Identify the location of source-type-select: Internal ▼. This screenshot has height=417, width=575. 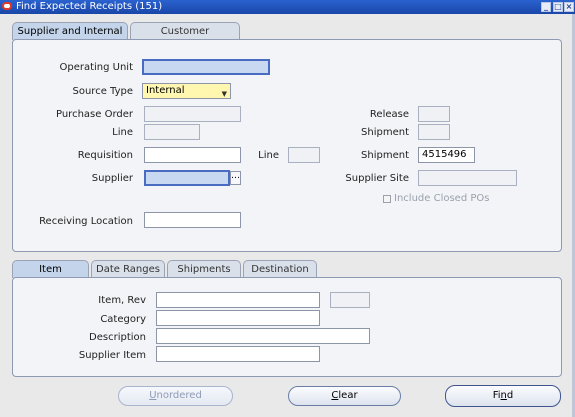
(186, 91).